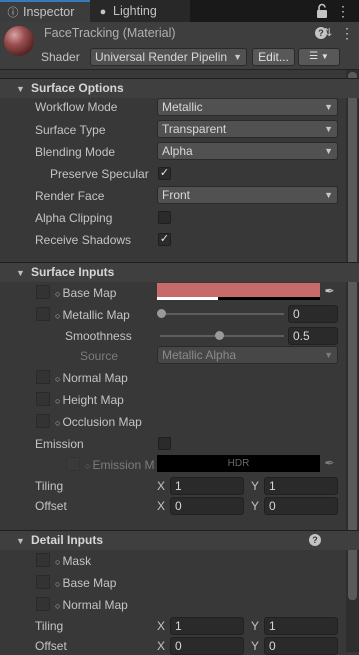 The width and height of the screenshot is (359, 655). I want to click on base-color-swatch, so click(238, 291).